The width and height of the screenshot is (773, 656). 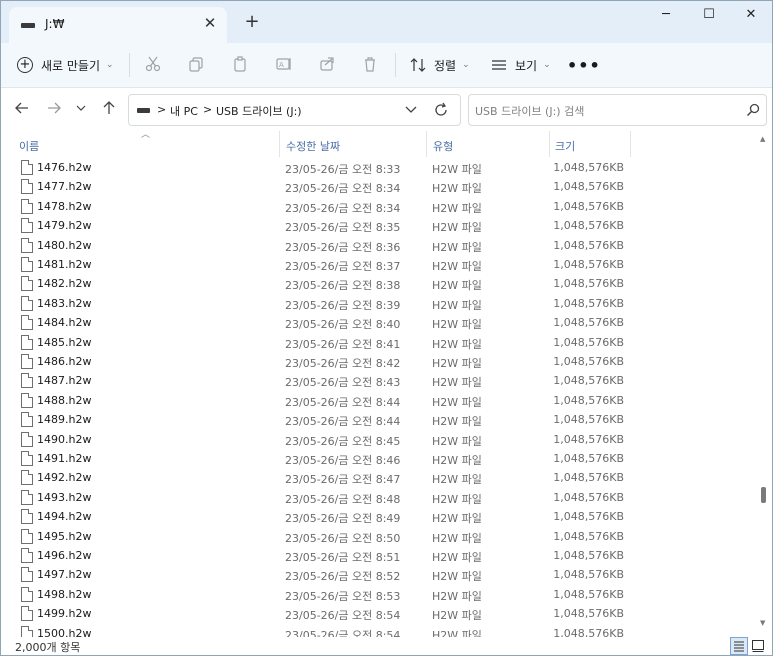 What do you see at coordinates (758, 645) in the screenshot?
I see `tiles-view-button` at bounding box center [758, 645].